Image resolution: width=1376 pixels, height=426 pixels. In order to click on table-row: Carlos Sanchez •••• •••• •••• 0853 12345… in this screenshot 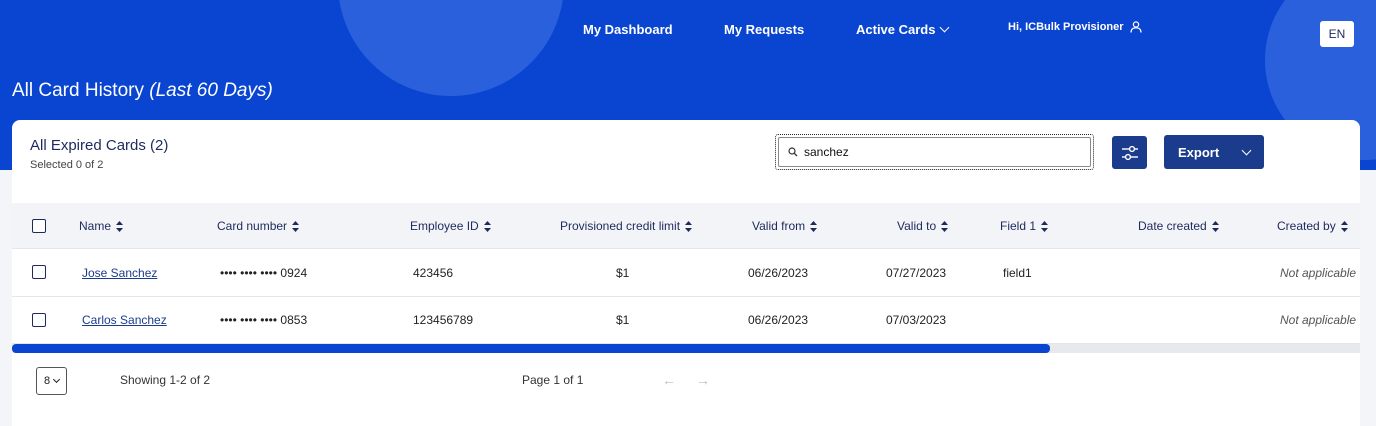, I will do `click(686, 320)`.